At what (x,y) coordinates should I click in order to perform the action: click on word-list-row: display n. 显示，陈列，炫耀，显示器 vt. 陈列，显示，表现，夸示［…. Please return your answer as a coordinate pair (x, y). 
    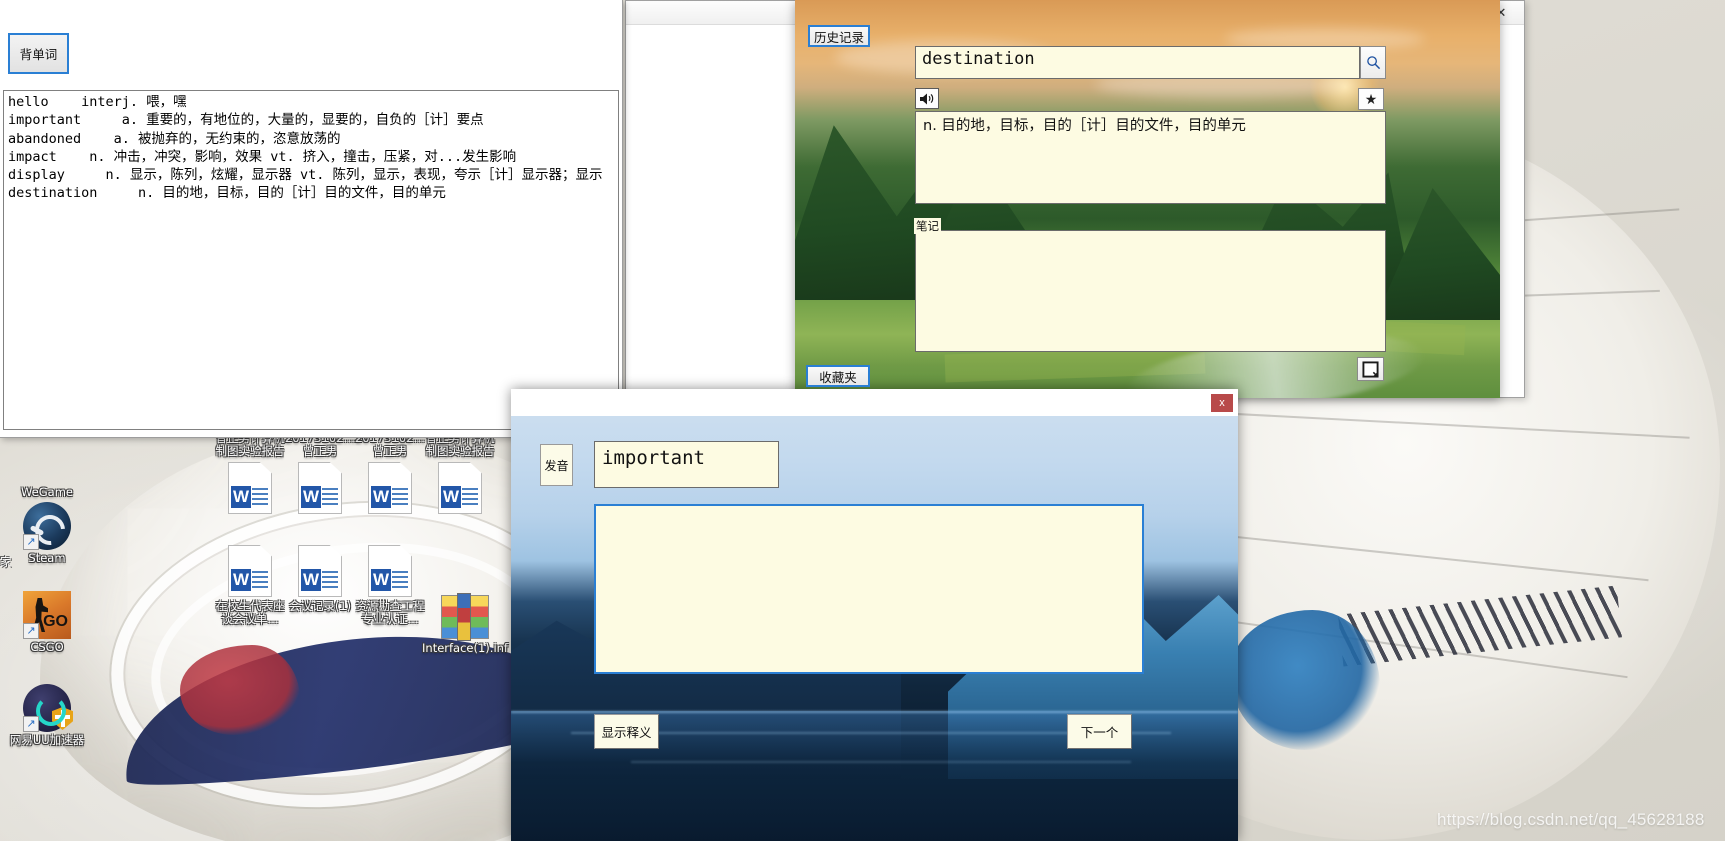
    Looking at the image, I should click on (305, 175).